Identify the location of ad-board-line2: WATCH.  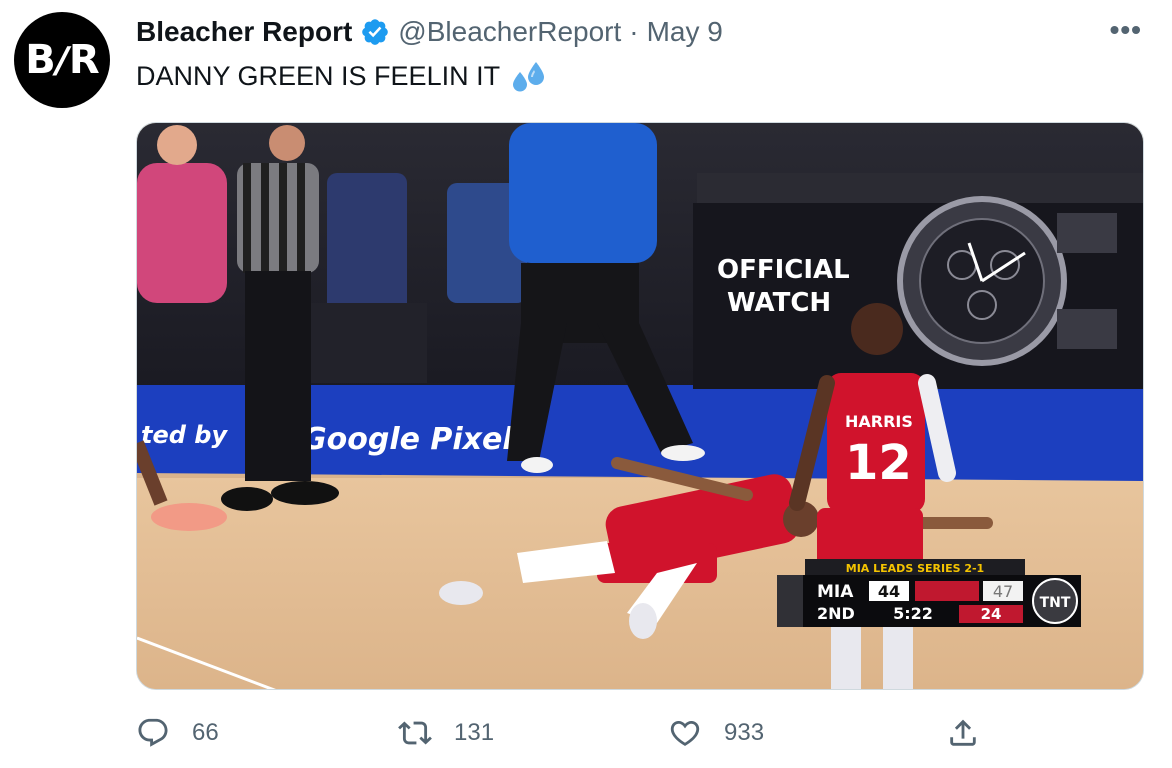
(779, 303).